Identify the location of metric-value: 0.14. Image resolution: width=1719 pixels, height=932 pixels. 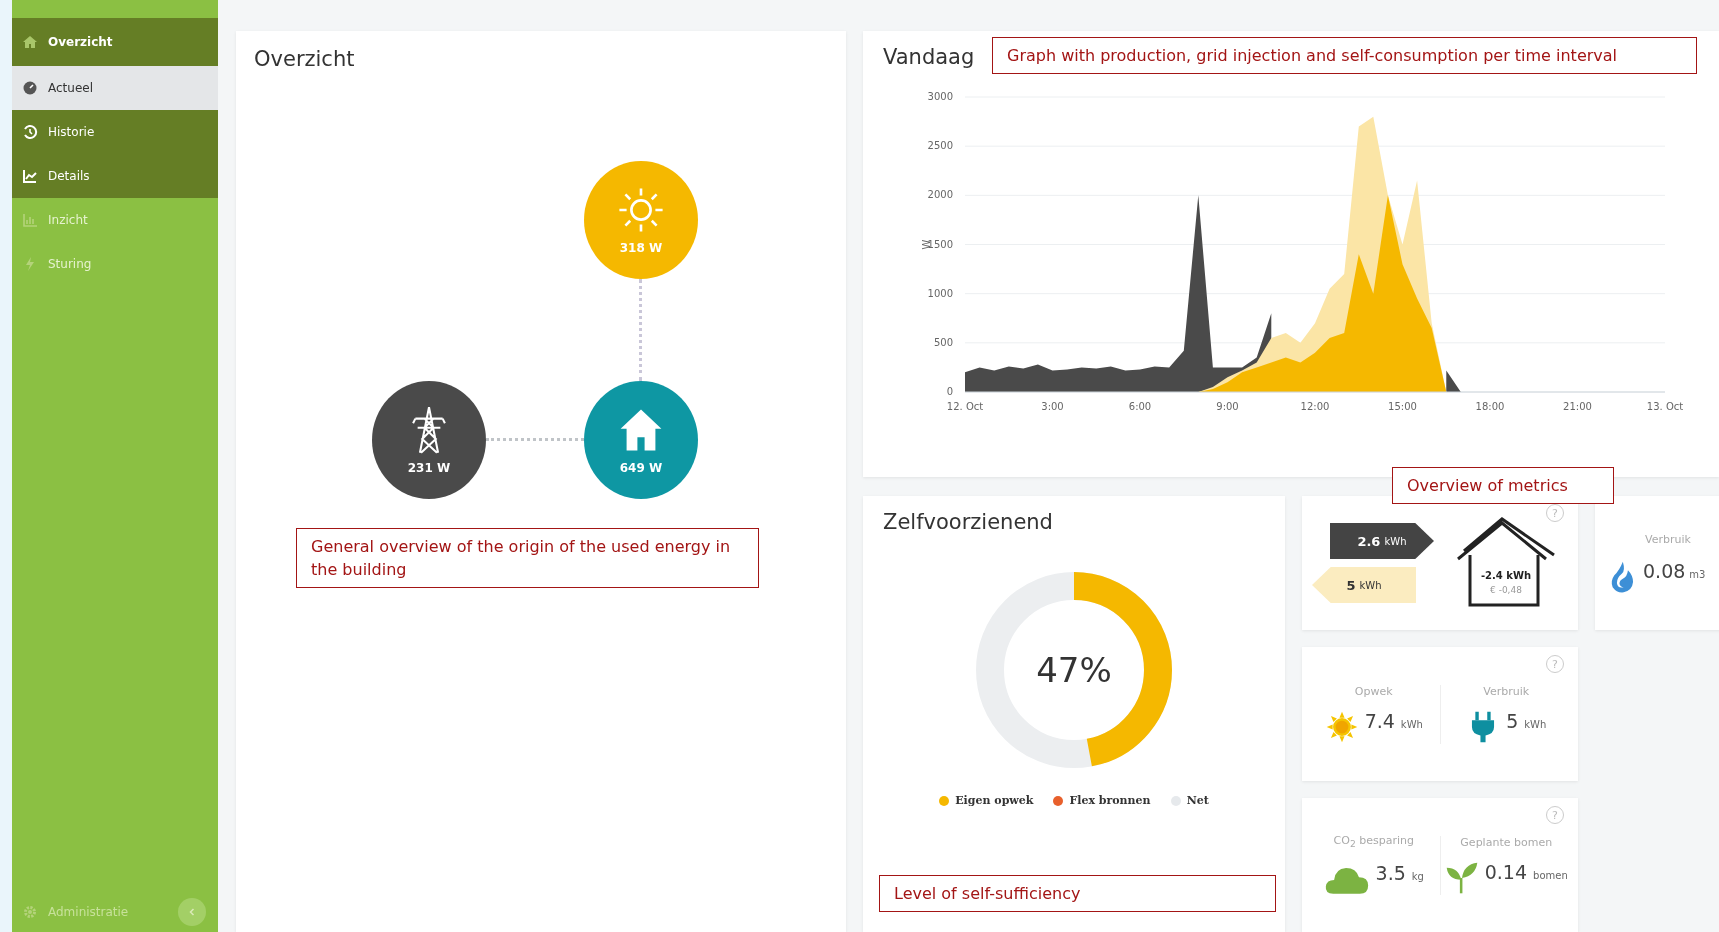
(1506, 871).